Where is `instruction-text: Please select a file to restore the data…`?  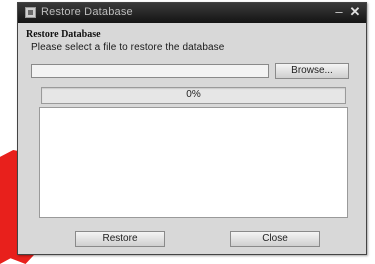 instruction-text: Please select a file to restore the data… is located at coordinates (128, 47).